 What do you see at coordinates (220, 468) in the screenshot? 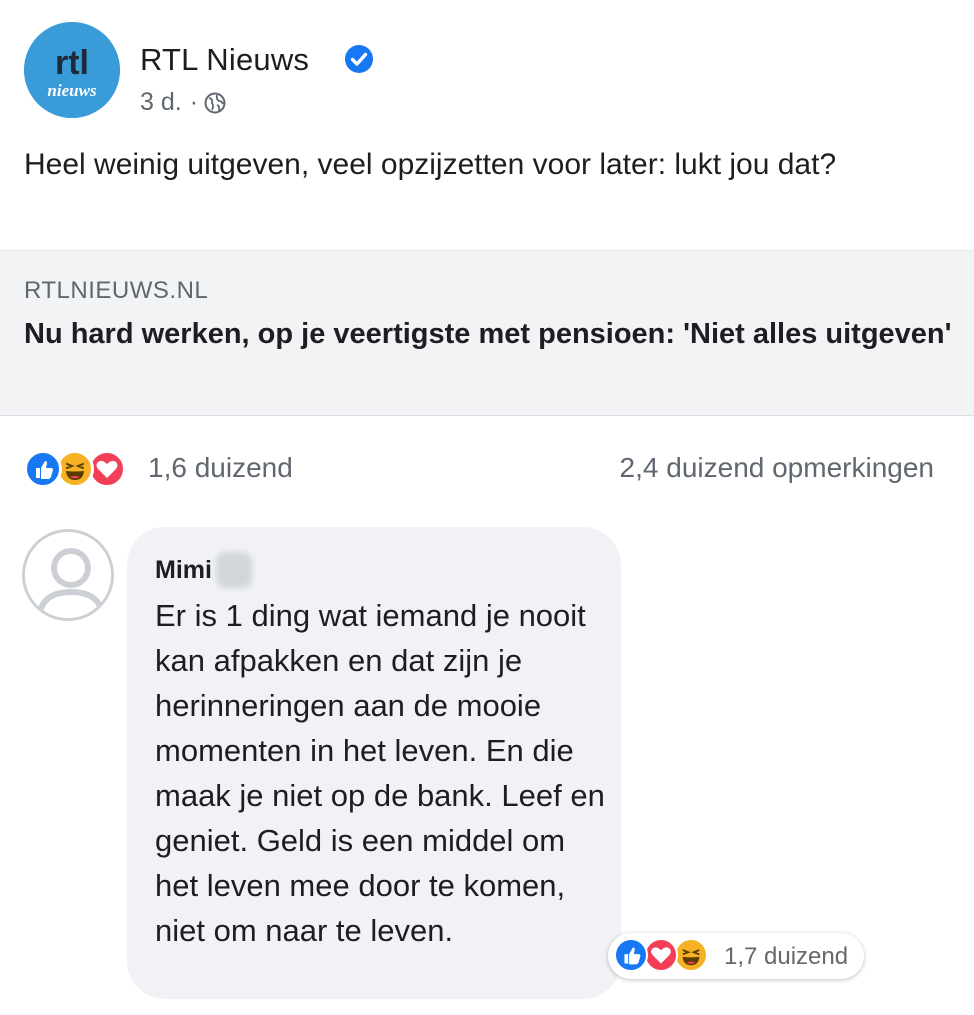
I see `reaction-count: 1,6 duizend` at bounding box center [220, 468].